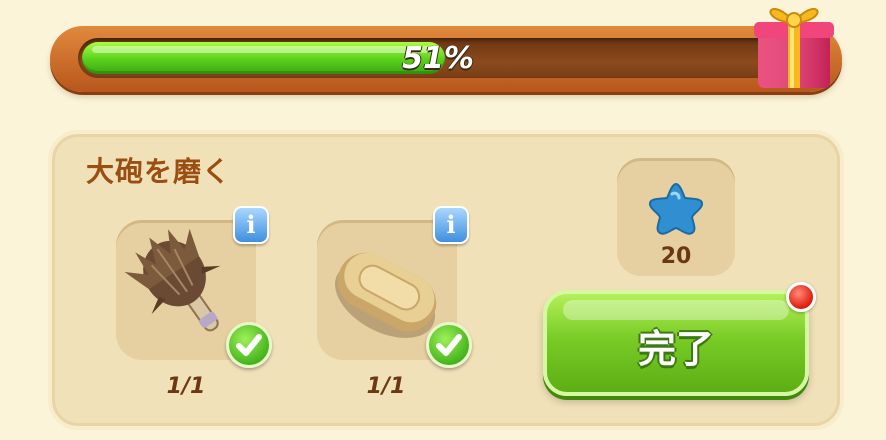 The image size is (886, 440). Describe the element at coordinates (801, 297) in the screenshot. I see `notification-dot` at that location.